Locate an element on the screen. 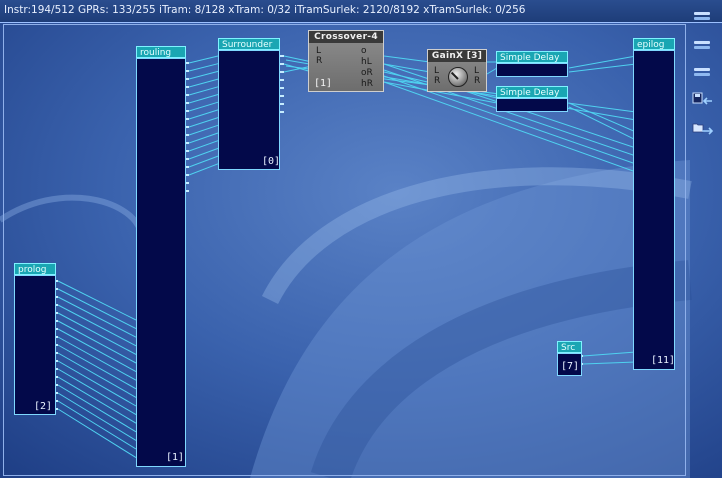 The image size is (722, 478). module-title: Crossover-4 is located at coordinates (346, 37).